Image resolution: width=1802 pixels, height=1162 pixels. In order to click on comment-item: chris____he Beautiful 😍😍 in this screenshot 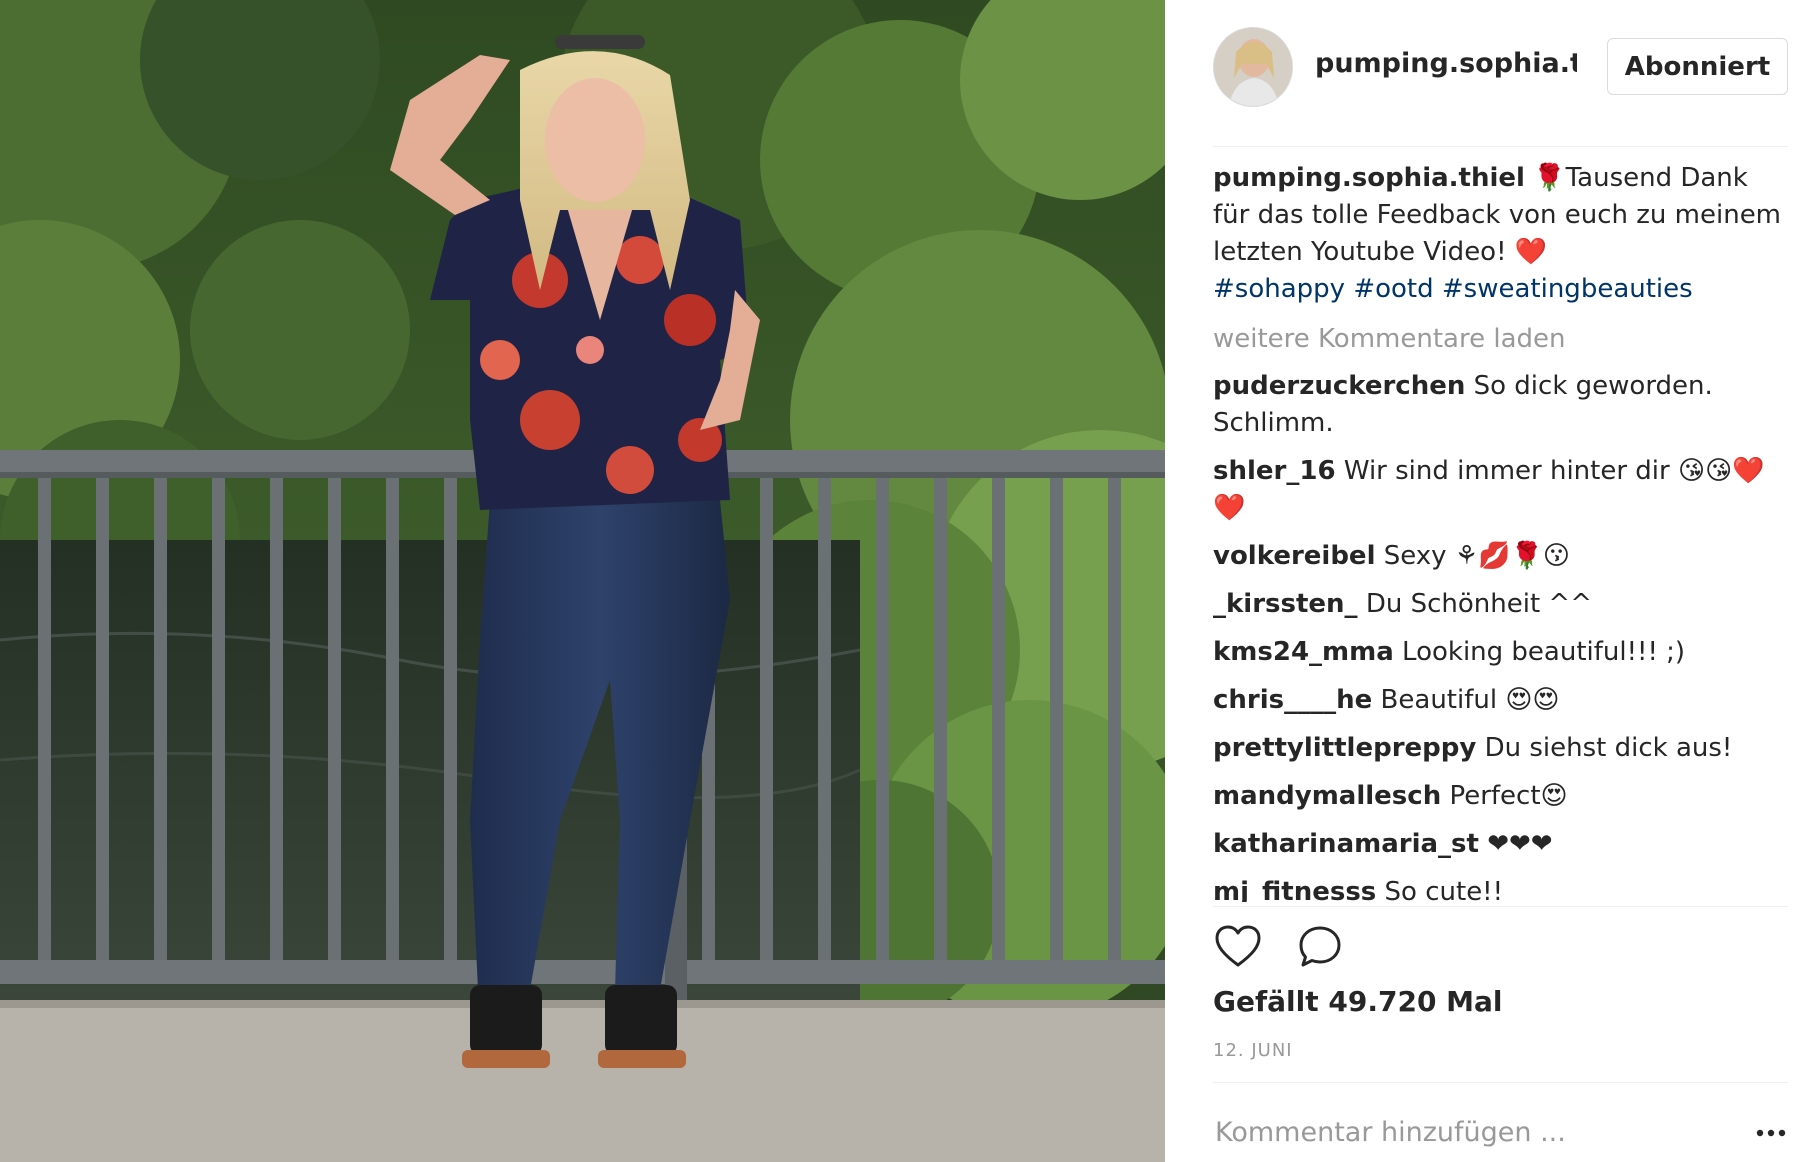, I will do `click(1500, 700)`.